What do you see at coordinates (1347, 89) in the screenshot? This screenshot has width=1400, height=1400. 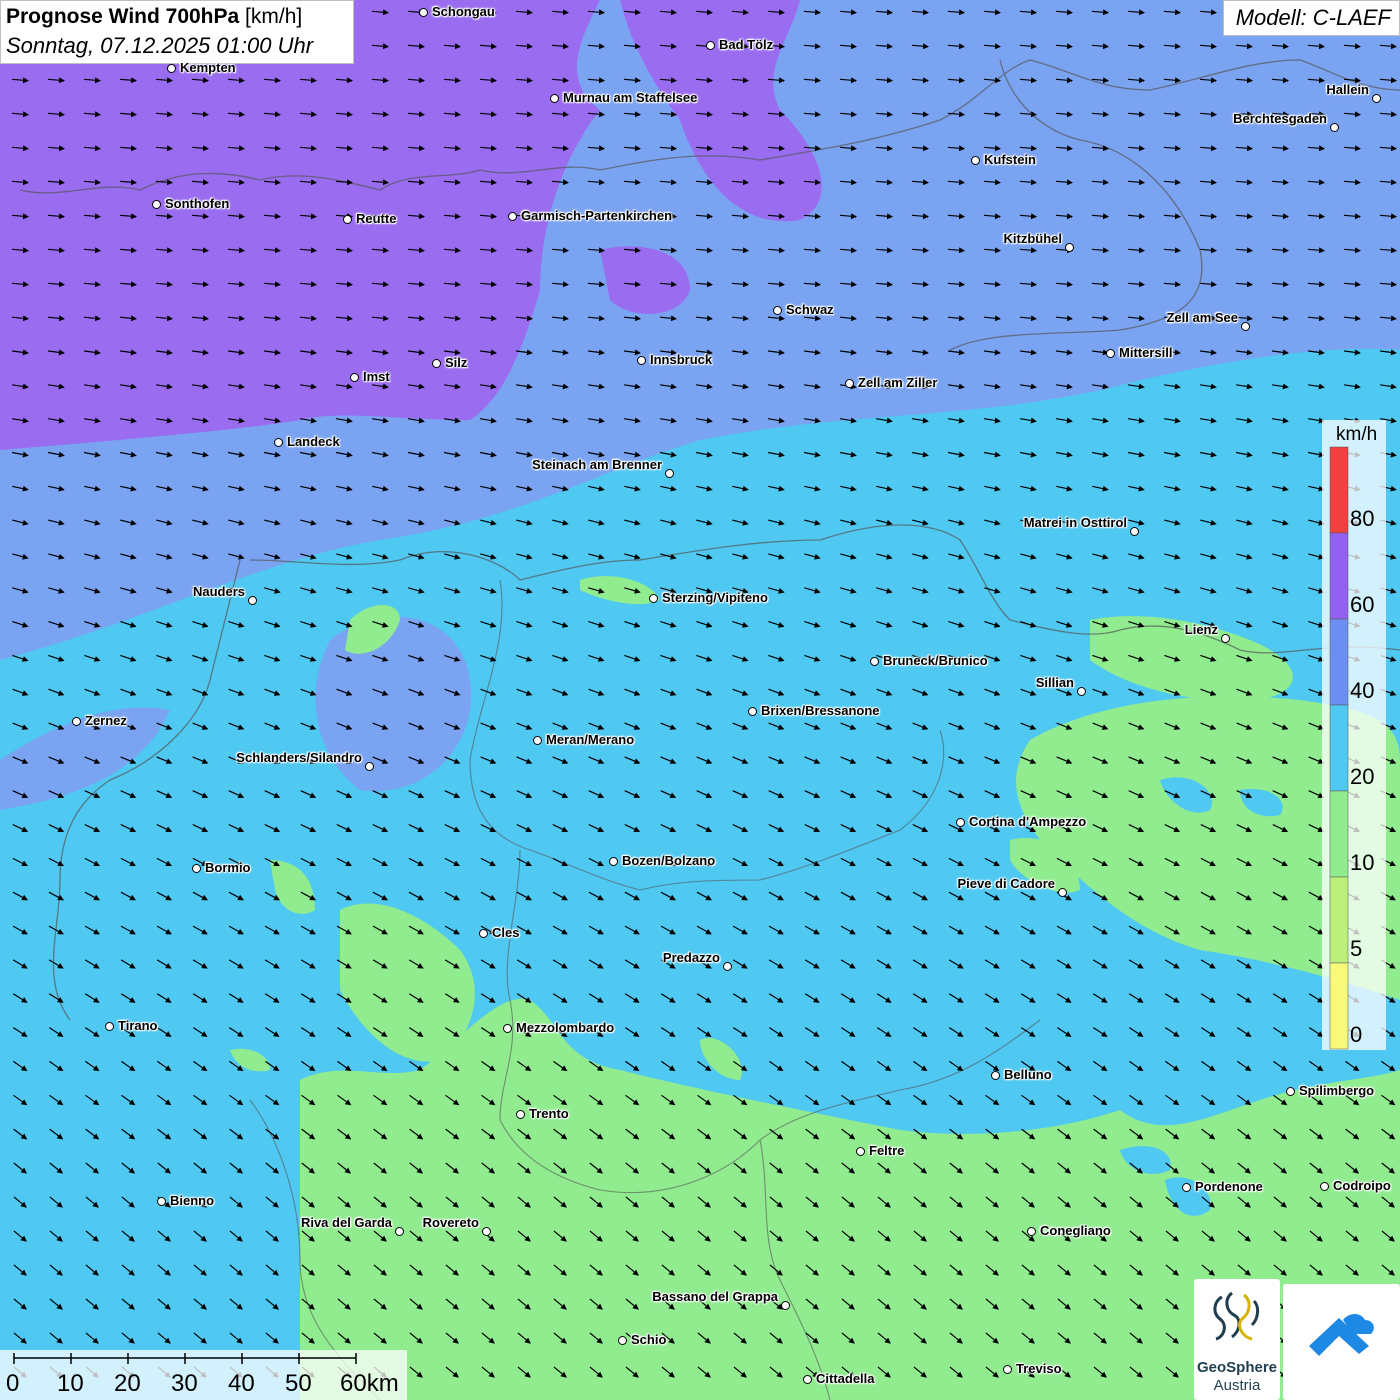 I see `city-label: Hallein` at bounding box center [1347, 89].